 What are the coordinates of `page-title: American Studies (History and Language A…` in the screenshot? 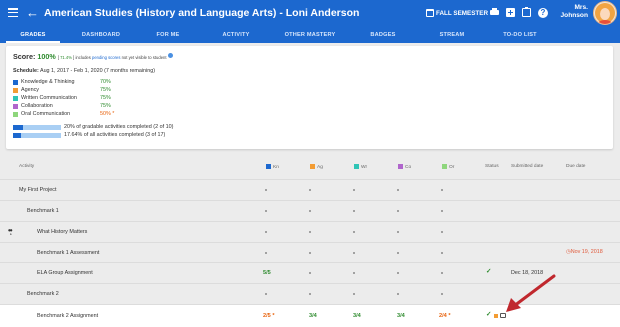 It's located at (202, 13).